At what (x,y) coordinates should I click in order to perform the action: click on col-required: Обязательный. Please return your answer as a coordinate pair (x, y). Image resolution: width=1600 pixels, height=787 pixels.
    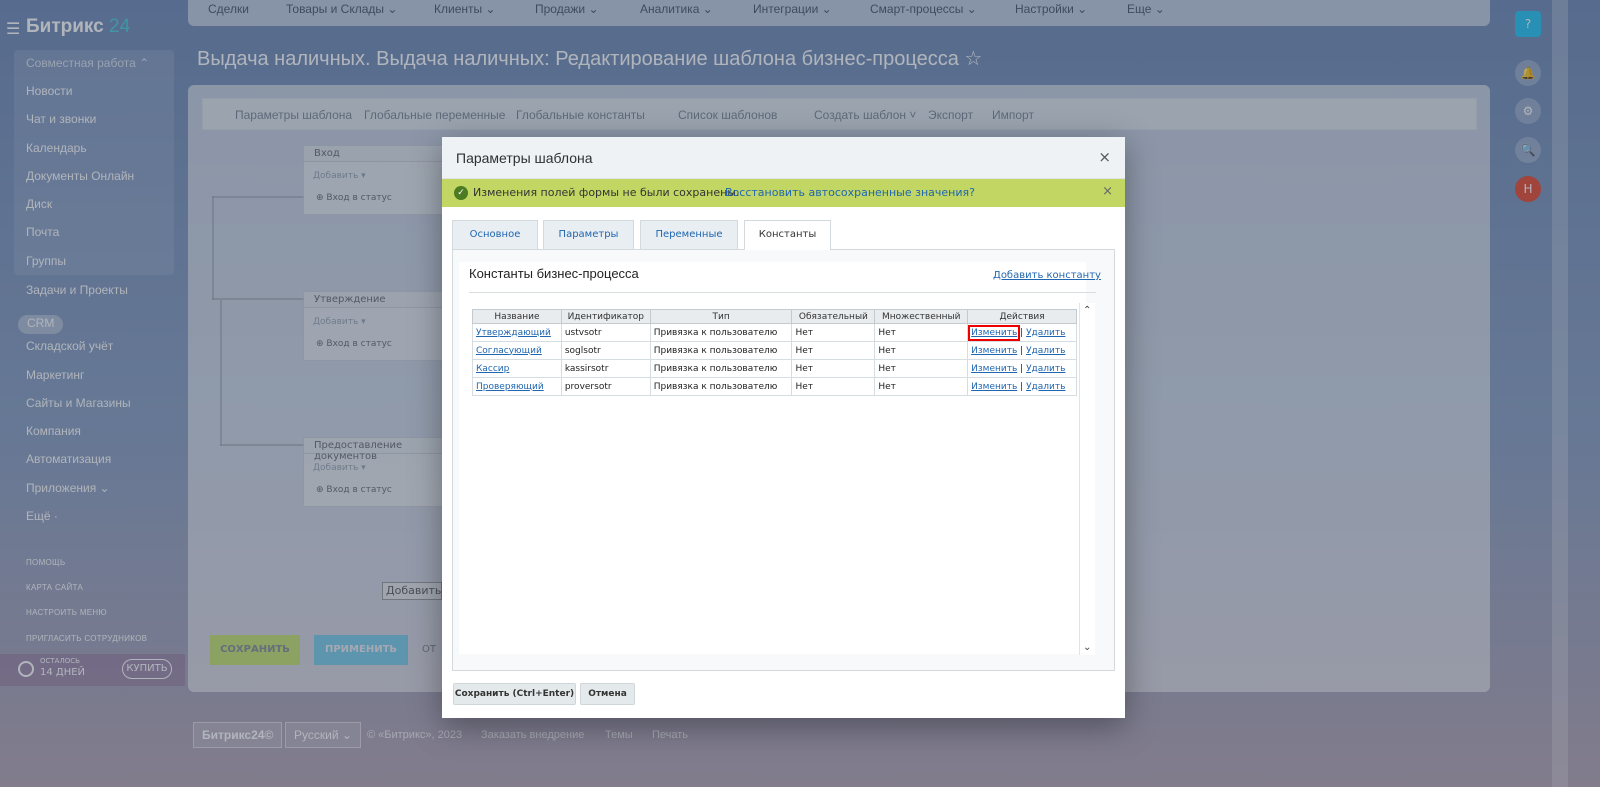
    Looking at the image, I should click on (833, 316).